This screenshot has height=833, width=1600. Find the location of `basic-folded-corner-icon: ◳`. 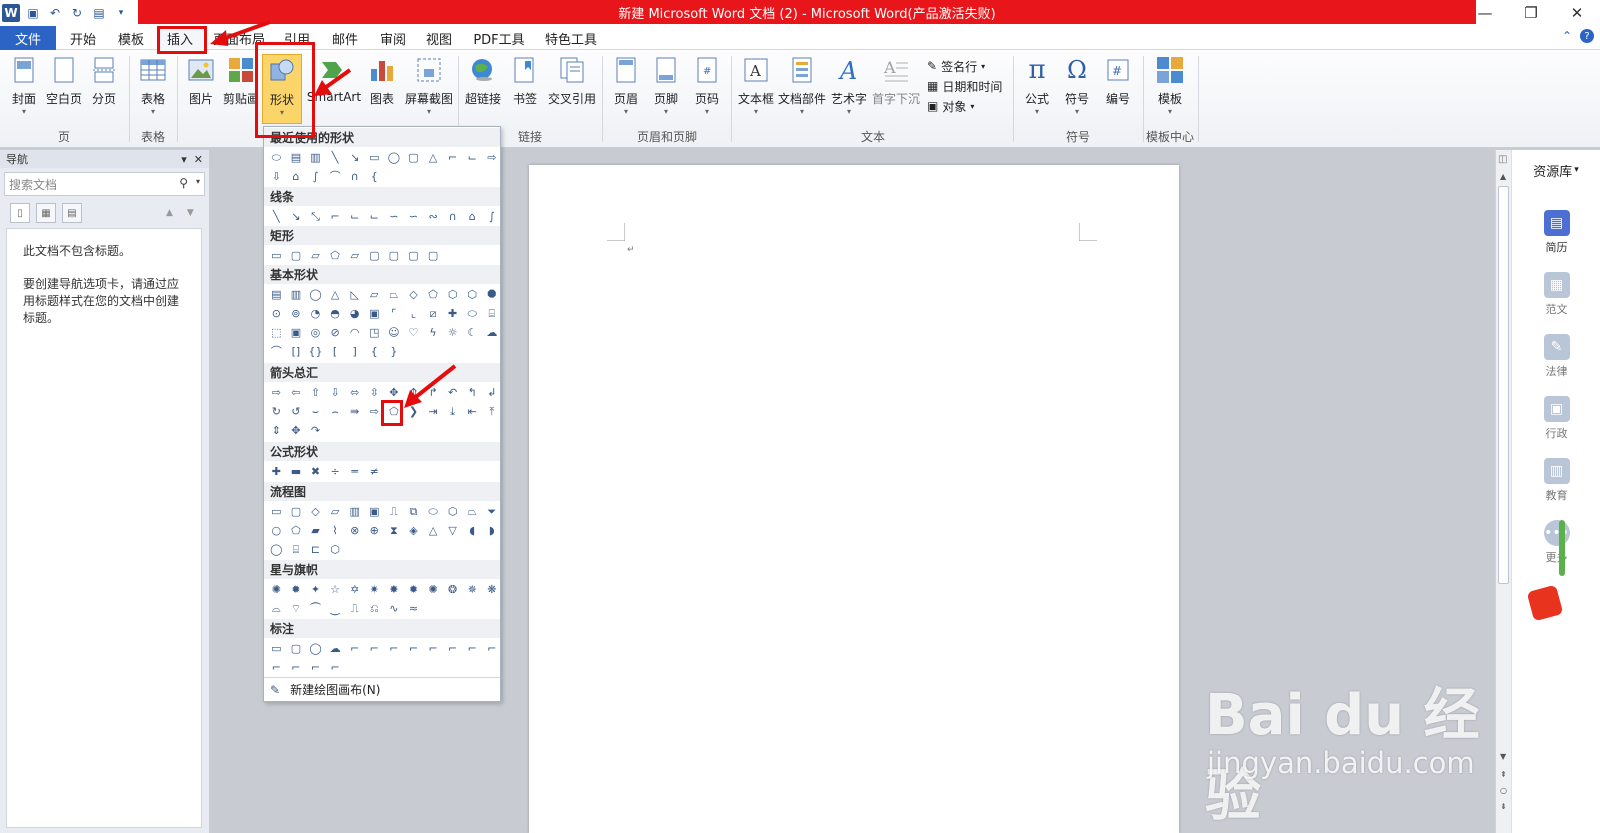

basic-folded-corner-icon: ◳ is located at coordinates (374, 332).